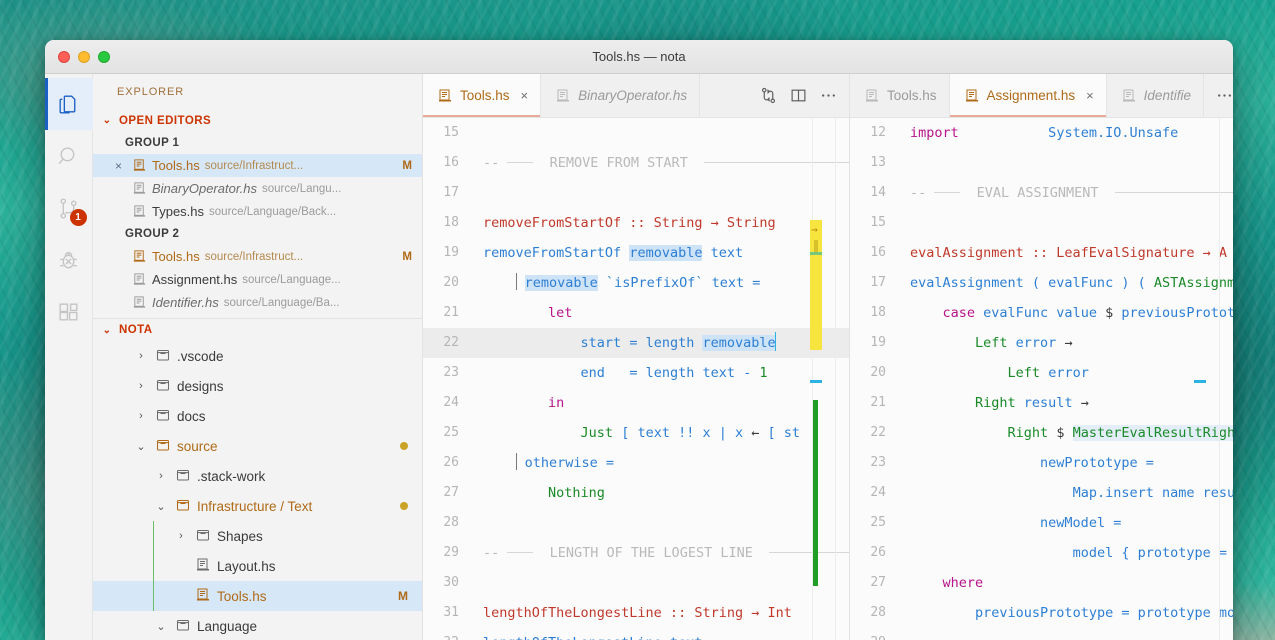  I want to click on close-window-button, so click(64, 56).